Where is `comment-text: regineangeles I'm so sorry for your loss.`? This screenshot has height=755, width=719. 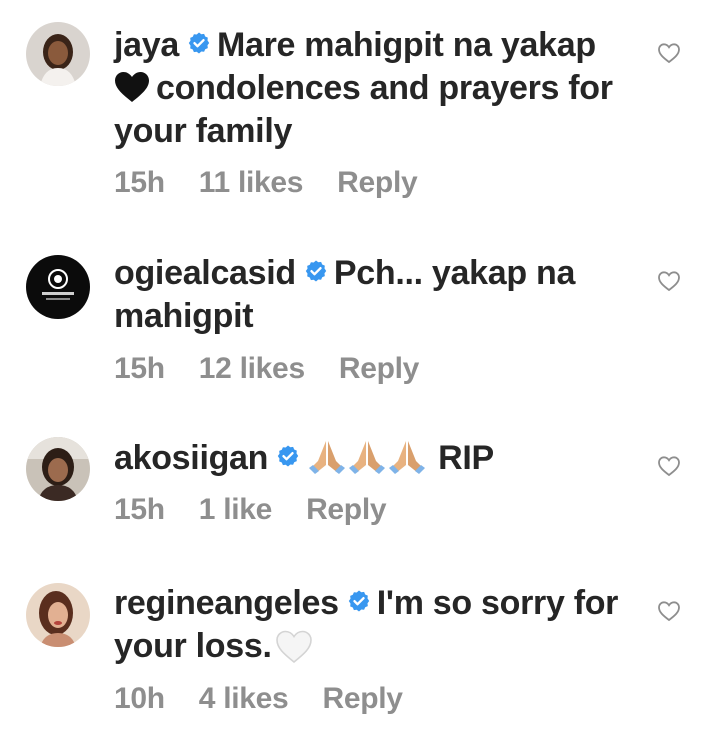
comment-text: regineangeles I'm so sorry for your loss. is located at coordinates (374, 625).